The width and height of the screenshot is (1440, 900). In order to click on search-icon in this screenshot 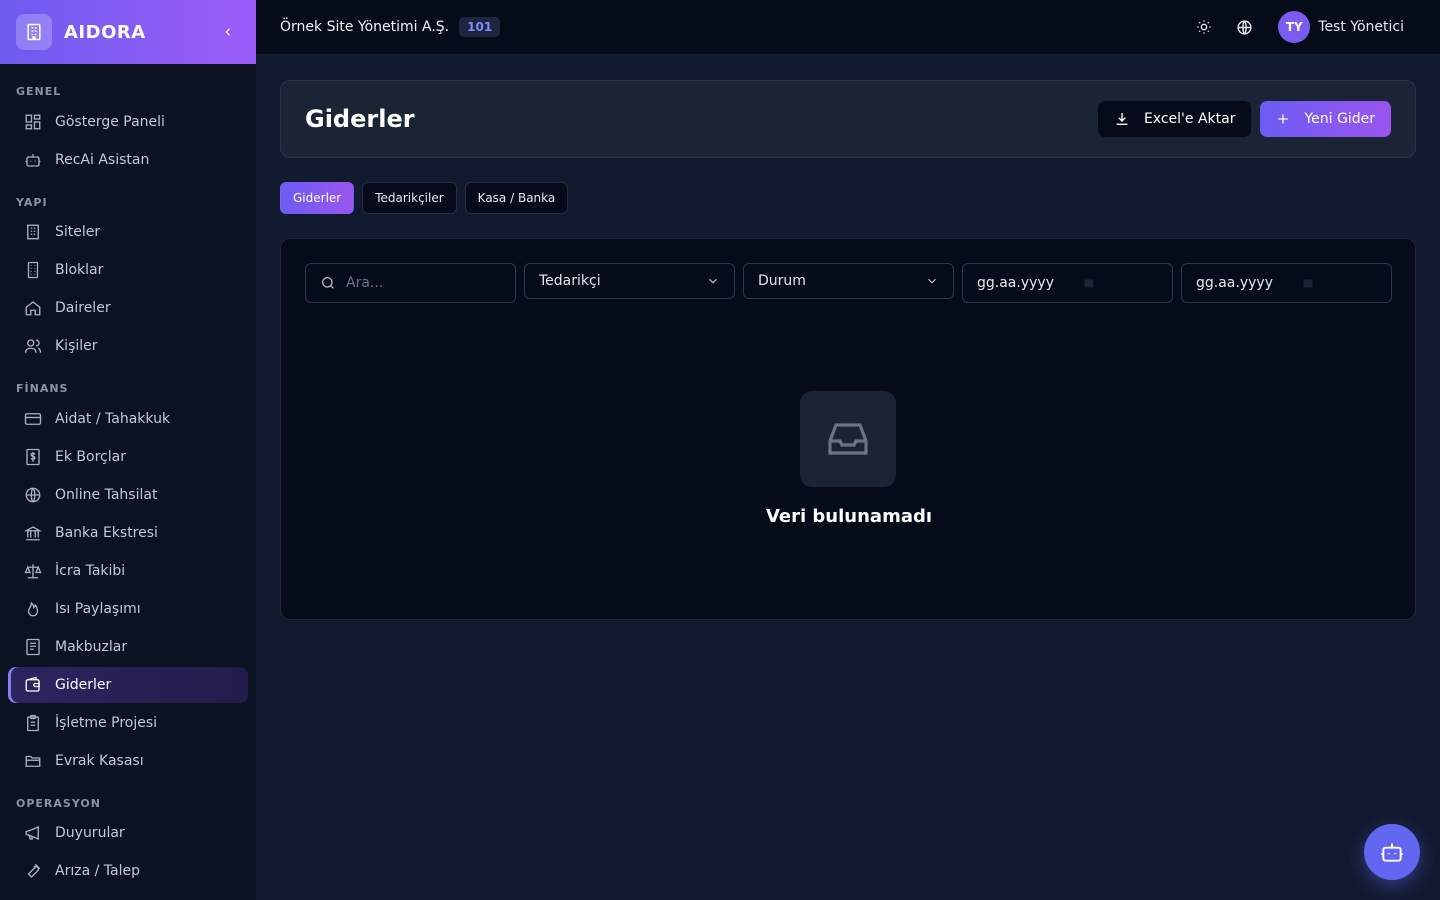, I will do `click(328, 283)`.